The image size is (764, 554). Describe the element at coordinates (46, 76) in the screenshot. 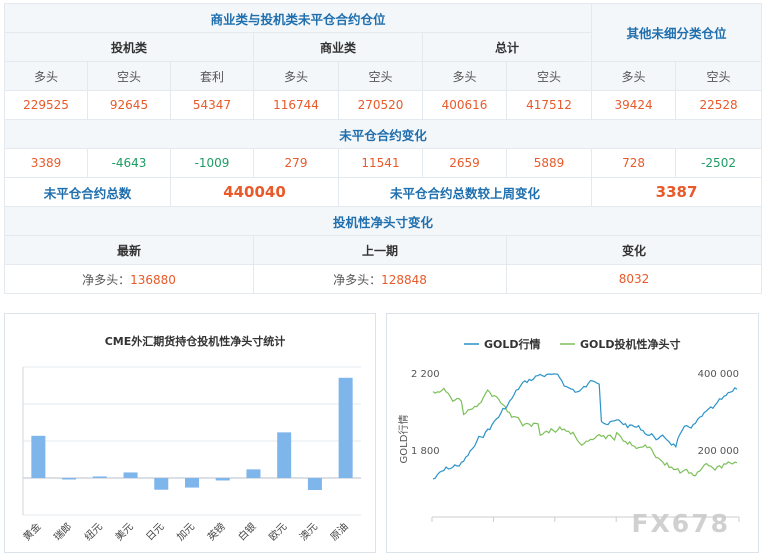

I see `col-spec-long: 多头` at that location.